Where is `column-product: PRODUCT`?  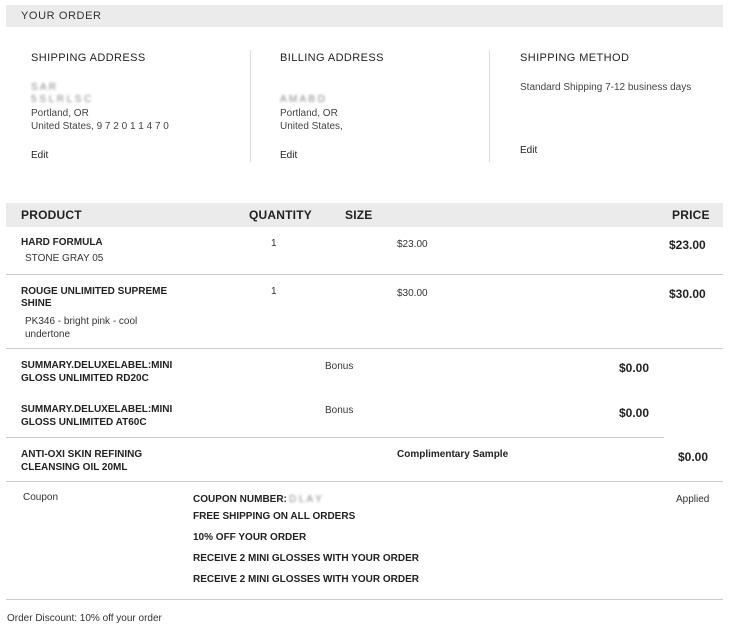 column-product: PRODUCT is located at coordinates (51, 215).